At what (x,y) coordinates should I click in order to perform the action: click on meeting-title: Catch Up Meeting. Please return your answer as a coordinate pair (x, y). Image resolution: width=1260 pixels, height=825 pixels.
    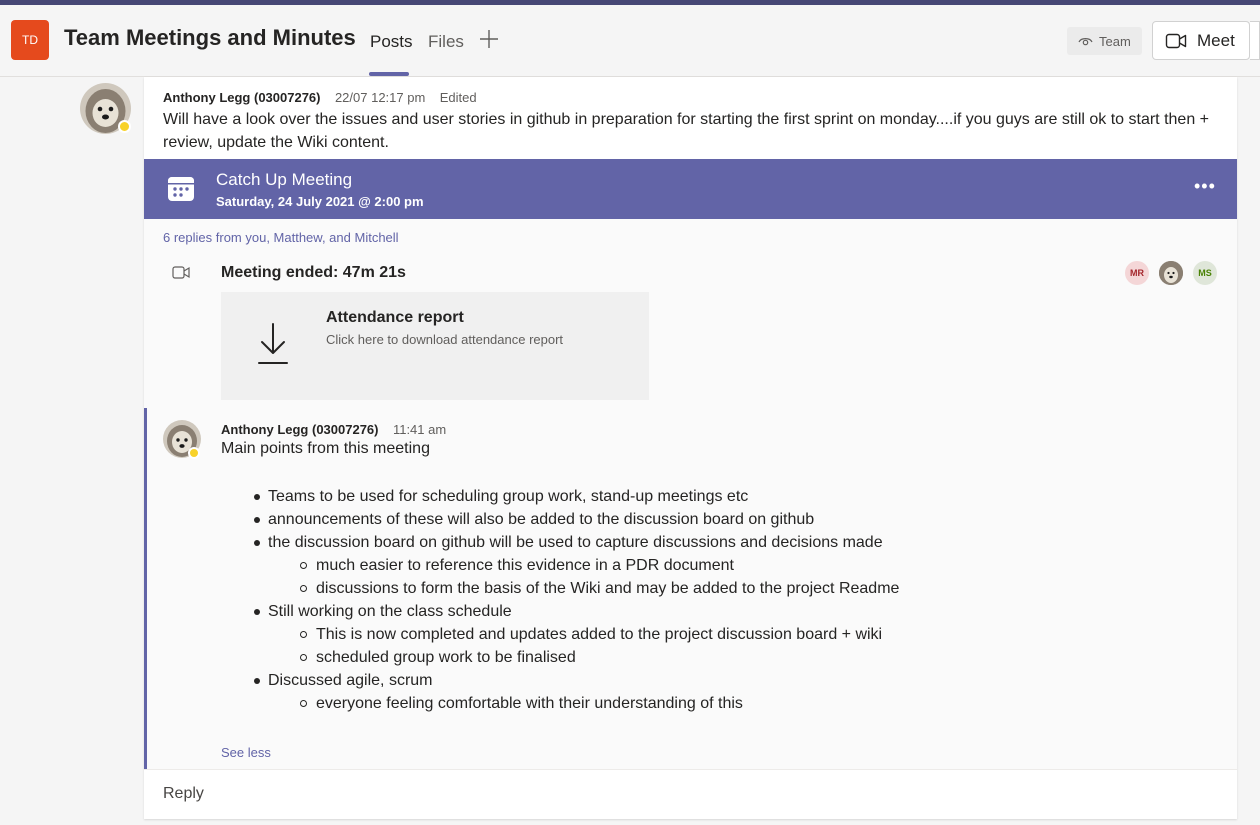
    Looking at the image, I should click on (284, 179).